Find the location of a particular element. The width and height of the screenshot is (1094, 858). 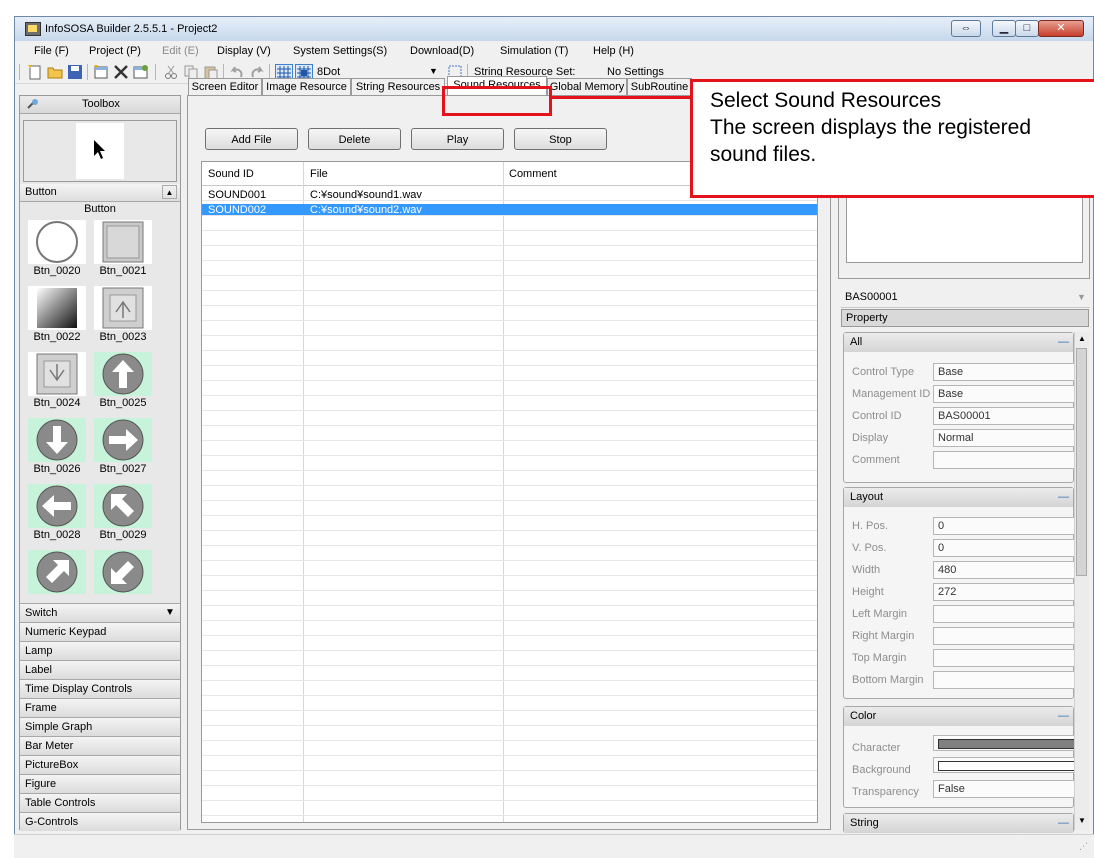

btn-0025-tool: Btn_0025 is located at coordinates (123, 381).